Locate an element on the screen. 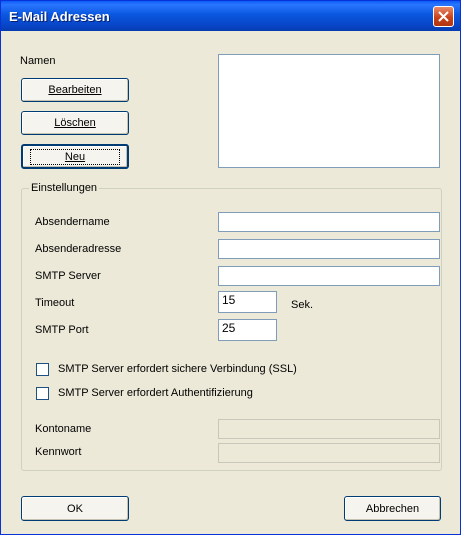  cancel-button: Abbrechen is located at coordinates (392, 508).